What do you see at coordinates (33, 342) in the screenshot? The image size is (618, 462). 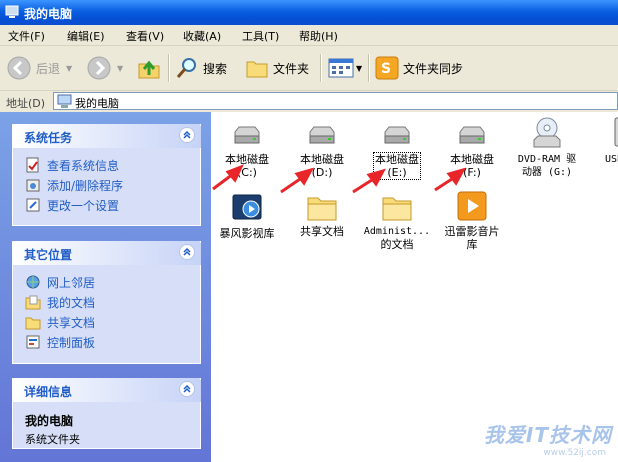 I see `control-panel-icon` at bounding box center [33, 342].